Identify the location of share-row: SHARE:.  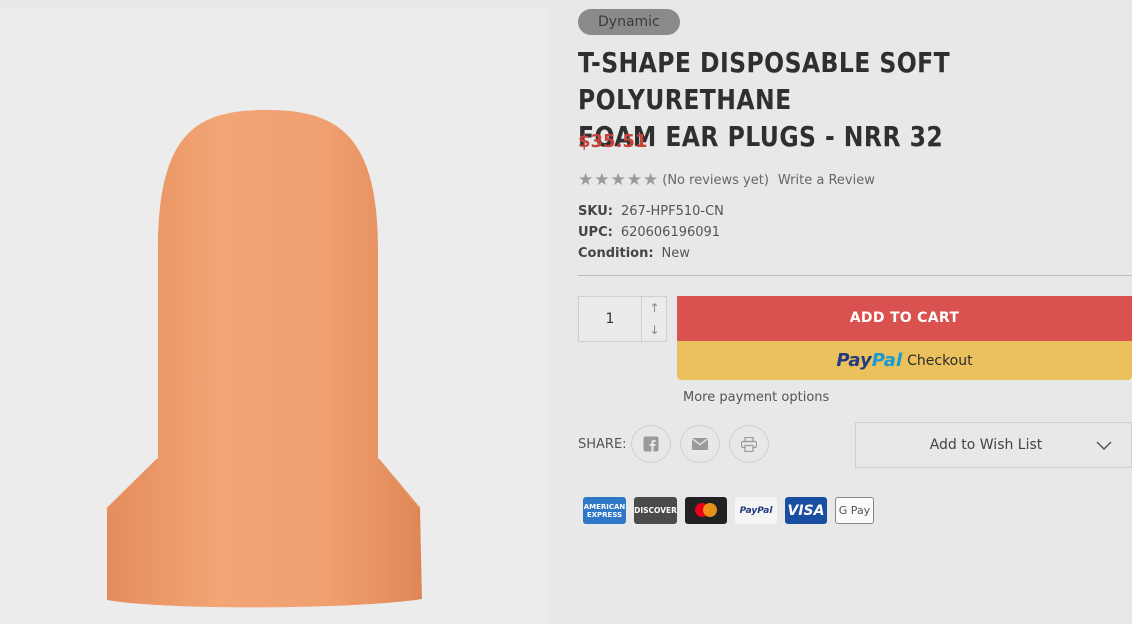
(678, 444).